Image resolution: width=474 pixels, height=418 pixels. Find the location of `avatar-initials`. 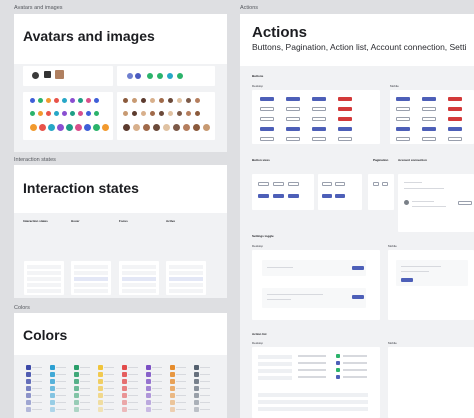

avatar-initials is located at coordinates (88, 100).